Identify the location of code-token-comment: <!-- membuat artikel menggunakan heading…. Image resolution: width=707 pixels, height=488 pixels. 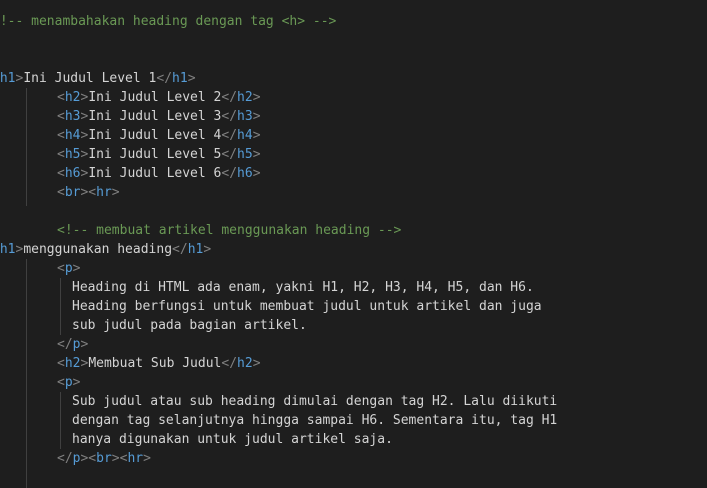
(229, 230).